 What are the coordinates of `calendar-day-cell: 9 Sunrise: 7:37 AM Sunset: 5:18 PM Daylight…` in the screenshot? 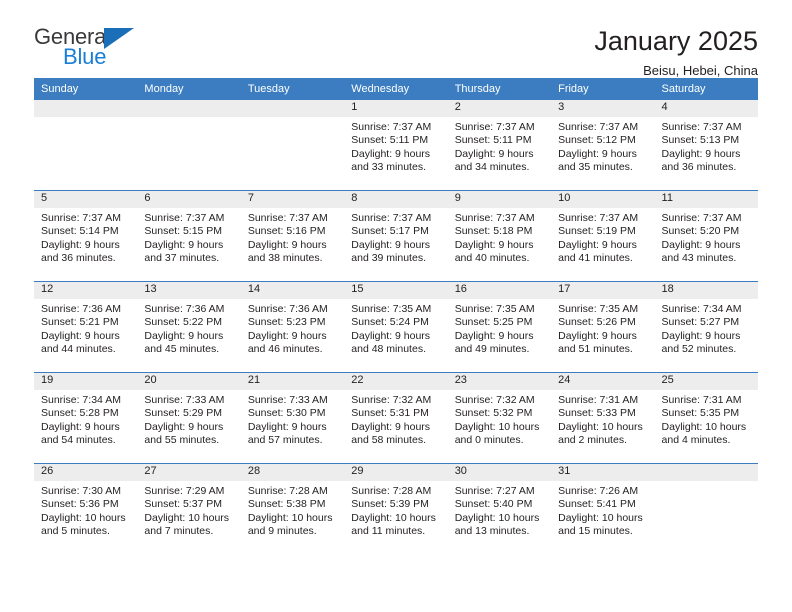 It's located at (499, 236).